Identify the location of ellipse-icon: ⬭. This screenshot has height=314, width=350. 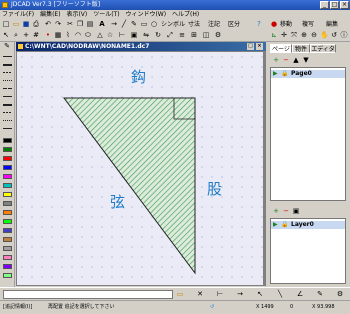
(88, 35).